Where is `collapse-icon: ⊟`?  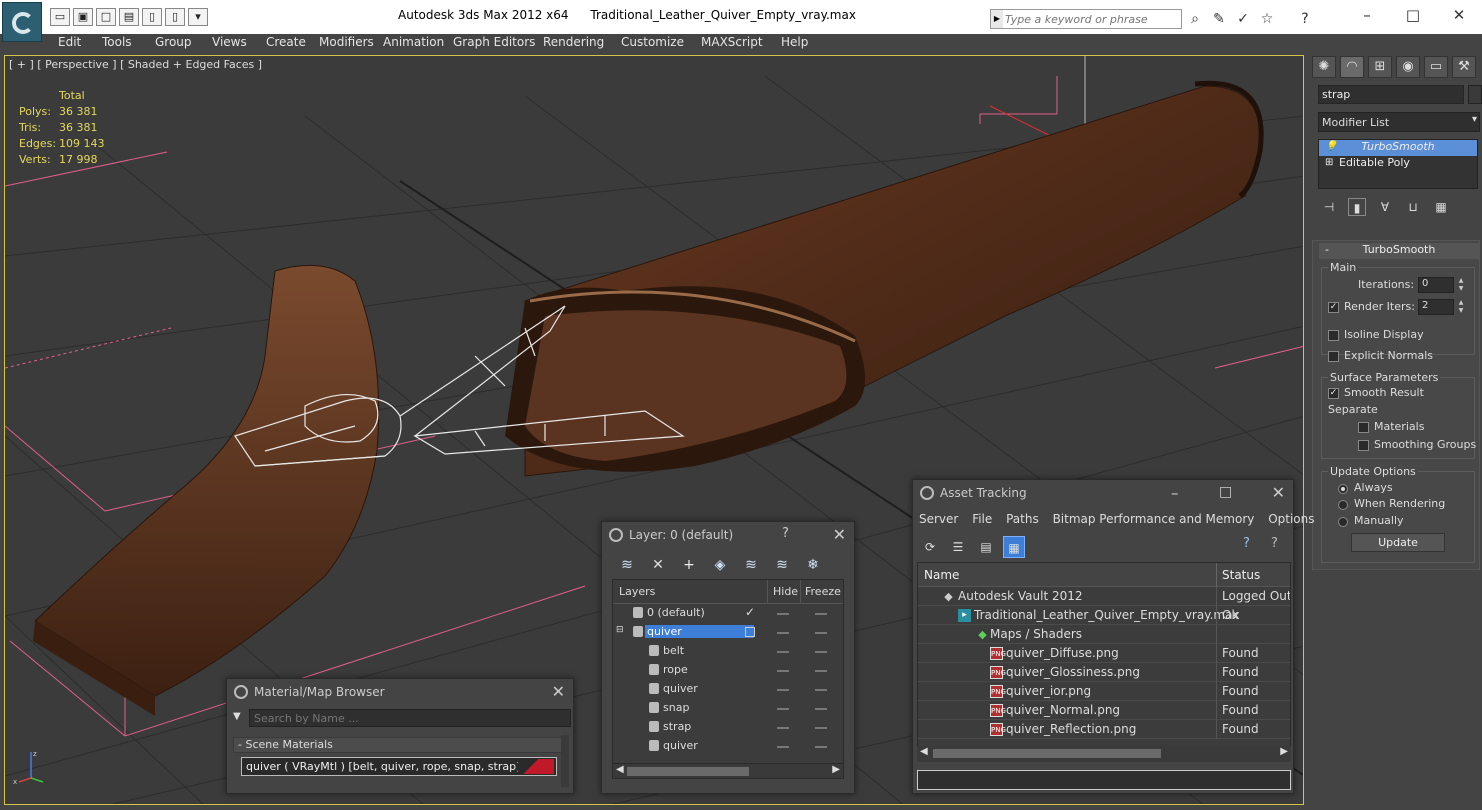 collapse-icon: ⊟ is located at coordinates (620, 630).